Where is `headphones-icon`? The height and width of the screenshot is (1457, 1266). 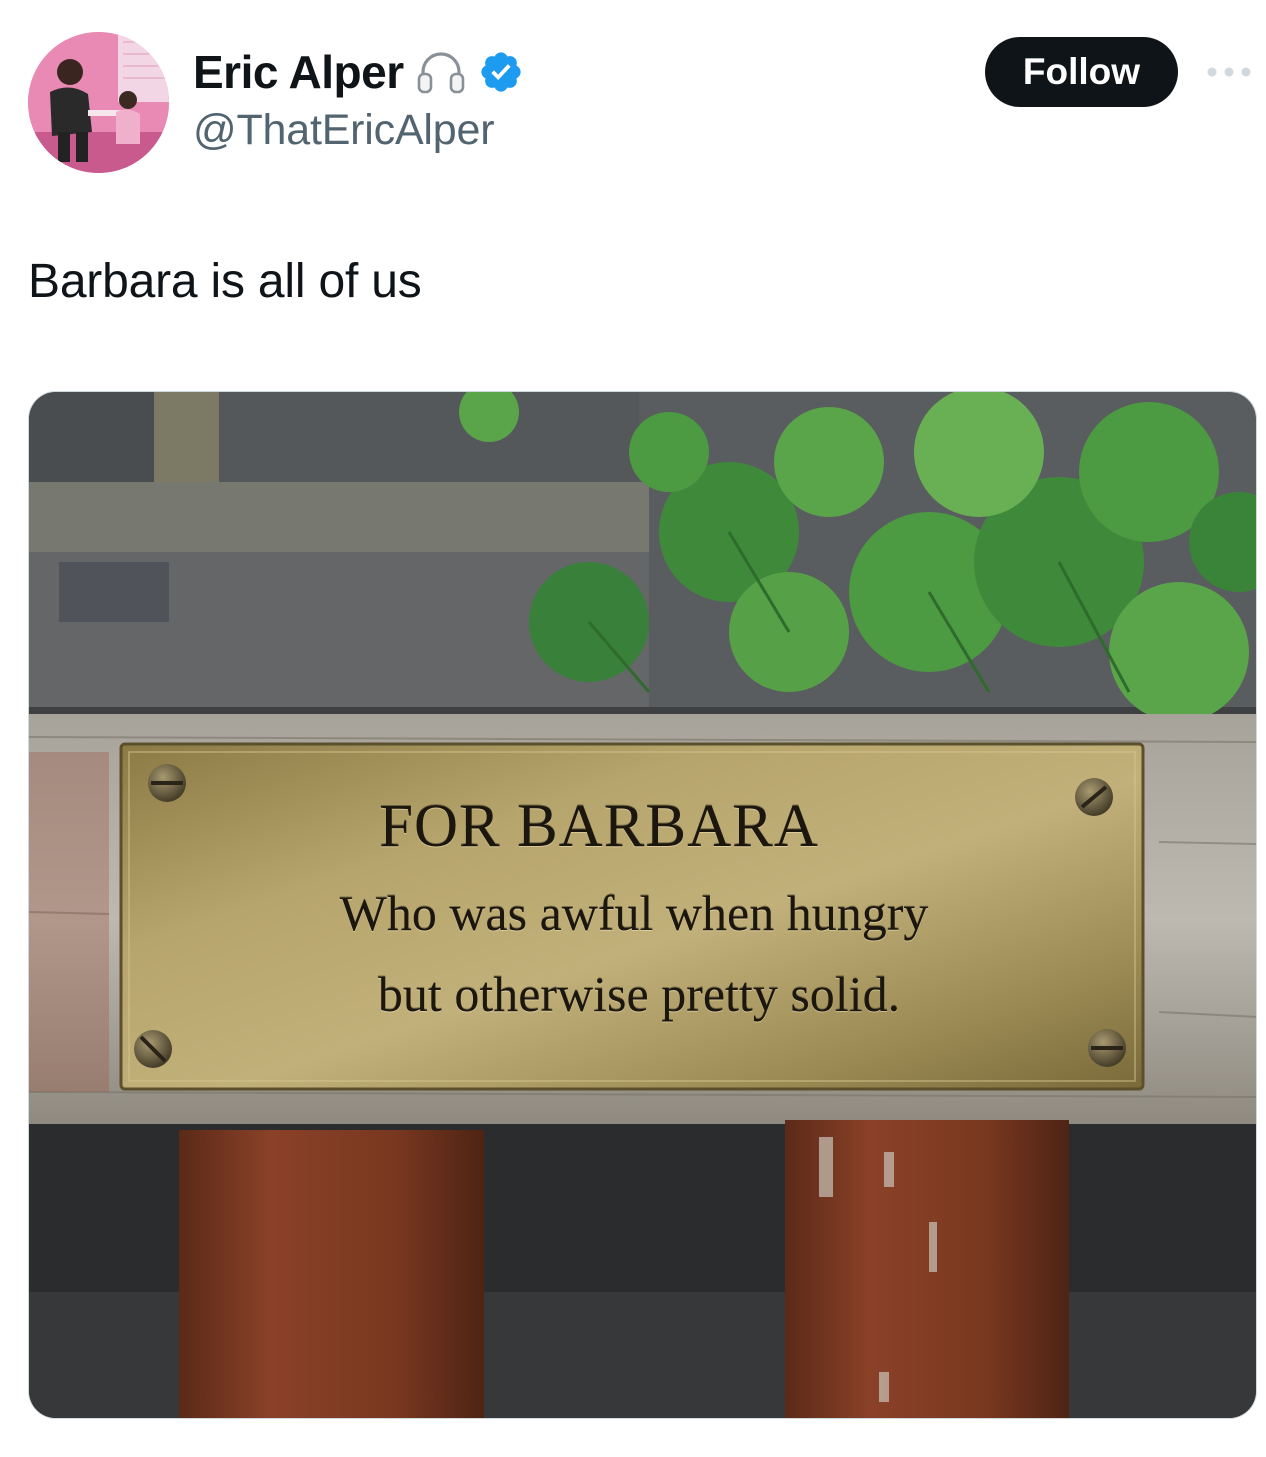 headphones-icon is located at coordinates (441, 72).